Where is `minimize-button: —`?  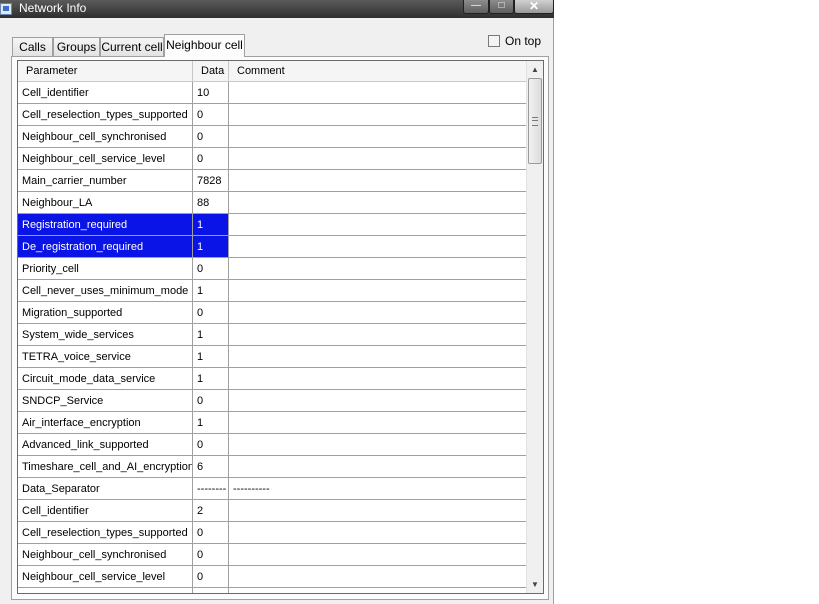 minimize-button: — is located at coordinates (476, 7).